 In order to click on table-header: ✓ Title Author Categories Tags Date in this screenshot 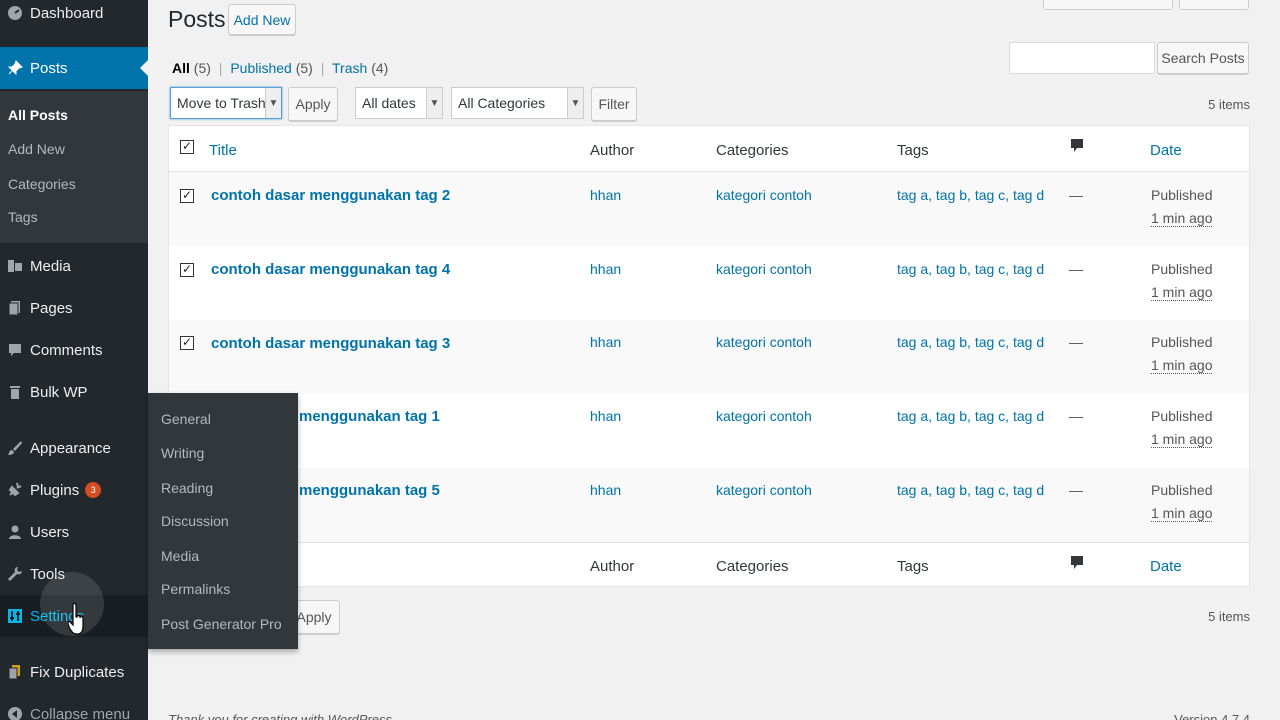, I will do `click(709, 149)`.